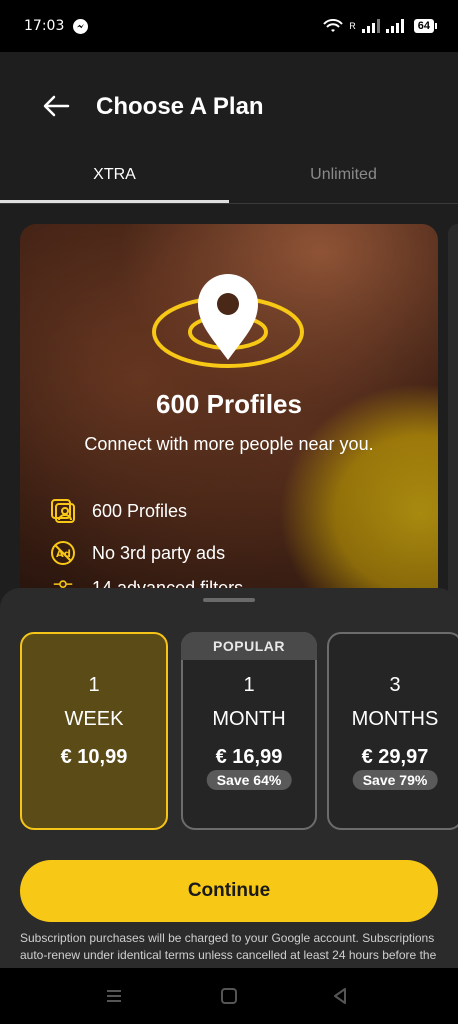 Image resolution: width=458 pixels, height=1024 pixels. What do you see at coordinates (229, 26) in the screenshot?
I see `status-bar: 17:03 R 64` at bounding box center [229, 26].